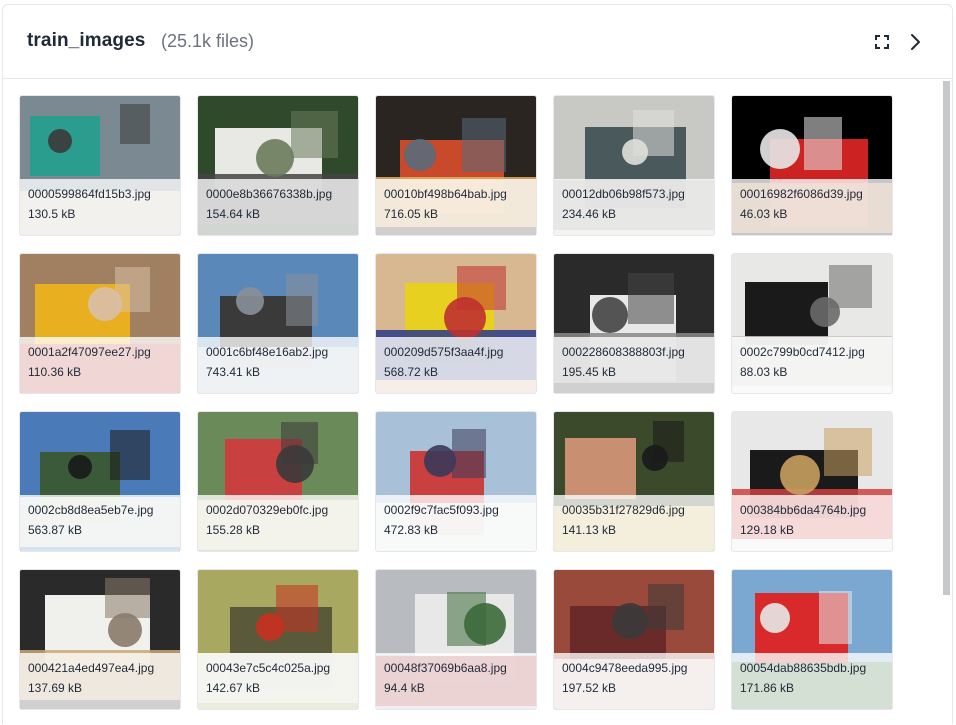 The width and height of the screenshot is (956, 725). Describe the element at coordinates (55, 372) in the screenshot. I see `file-size: 110.36 kB` at that location.